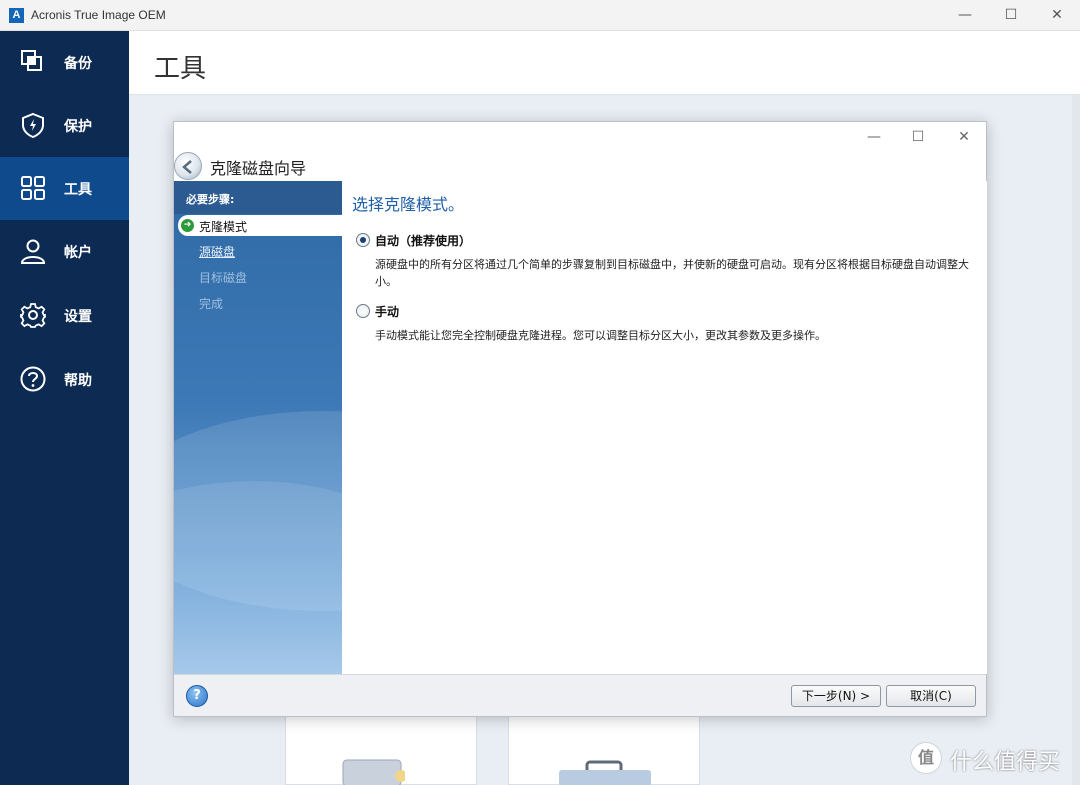  I want to click on tools-grid-icon, so click(33, 188).